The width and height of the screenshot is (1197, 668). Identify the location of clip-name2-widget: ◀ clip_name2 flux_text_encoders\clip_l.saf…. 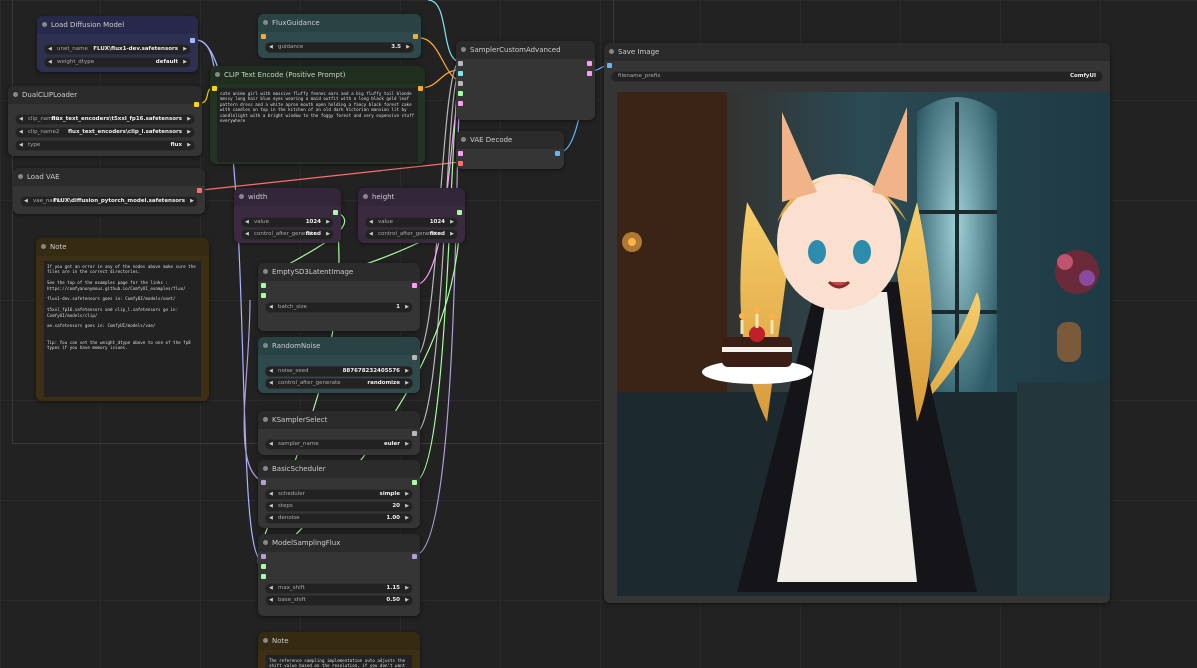
(105, 132).